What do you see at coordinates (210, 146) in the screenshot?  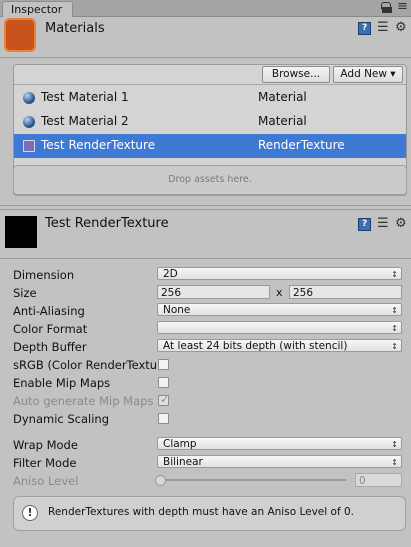 I see `list-item-selected: Test RenderTexture RenderTexture` at bounding box center [210, 146].